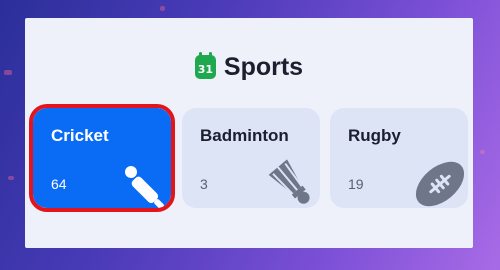 This screenshot has width=500, height=270. What do you see at coordinates (374, 135) in the screenshot?
I see `sport-card-name: Rugby` at bounding box center [374, 135].